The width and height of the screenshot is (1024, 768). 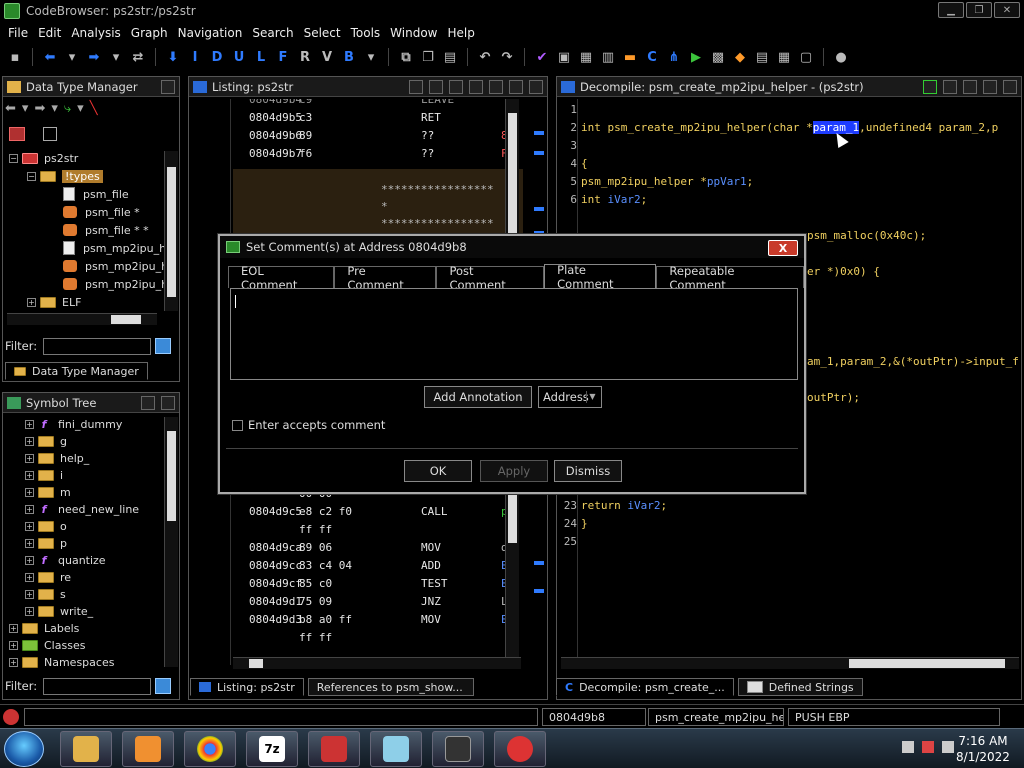 I want to click on tab-post-comment: Post Comment, so click(x=490, y=278).